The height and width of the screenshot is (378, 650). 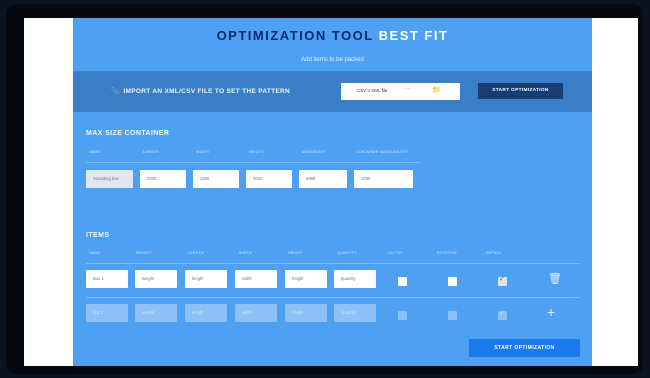 What do you see at coordinates (151, 152) in the screenshot?
I see `container-header-length: LENGTH` at bounding box center [151, 152].